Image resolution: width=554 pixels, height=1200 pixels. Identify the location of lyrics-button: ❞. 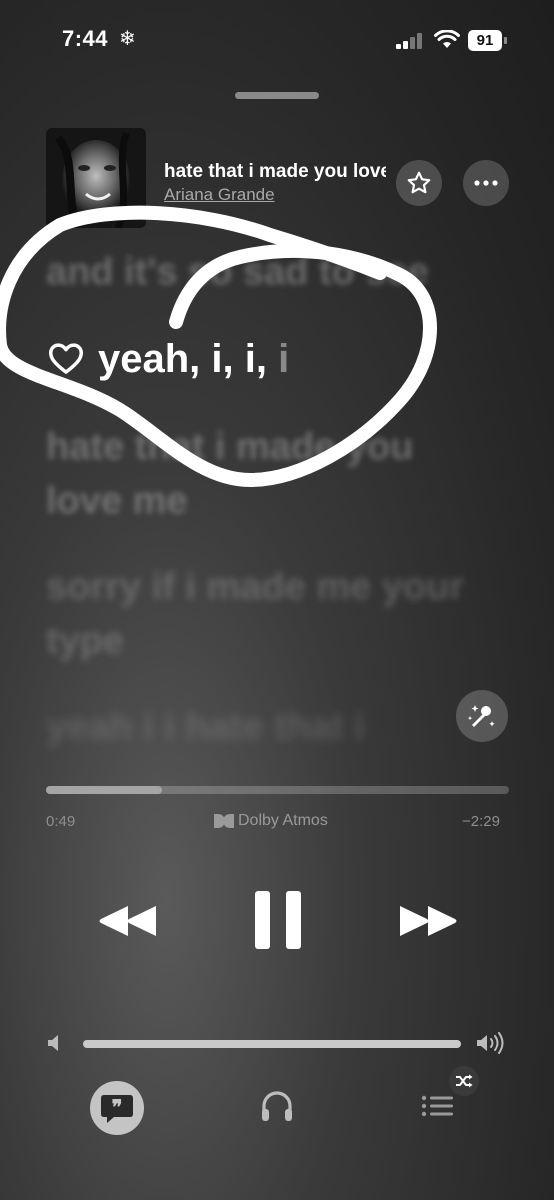
(117, 1108).